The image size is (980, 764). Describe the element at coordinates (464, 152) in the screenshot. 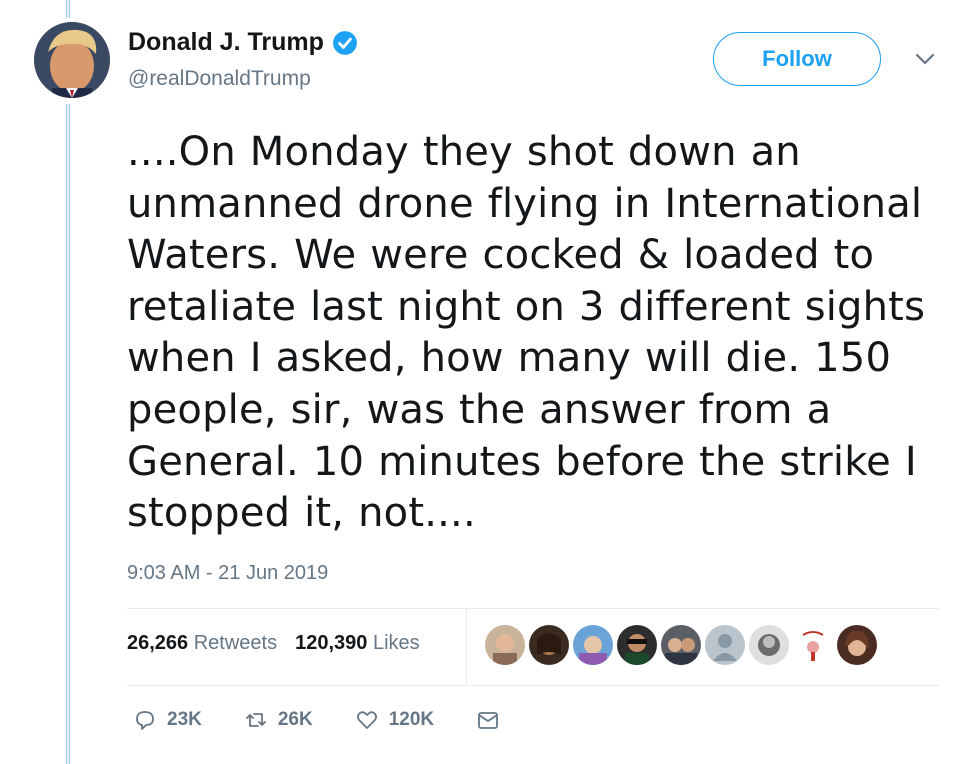

I see `tweet-line: ....On Monday they shot down an` at that location.